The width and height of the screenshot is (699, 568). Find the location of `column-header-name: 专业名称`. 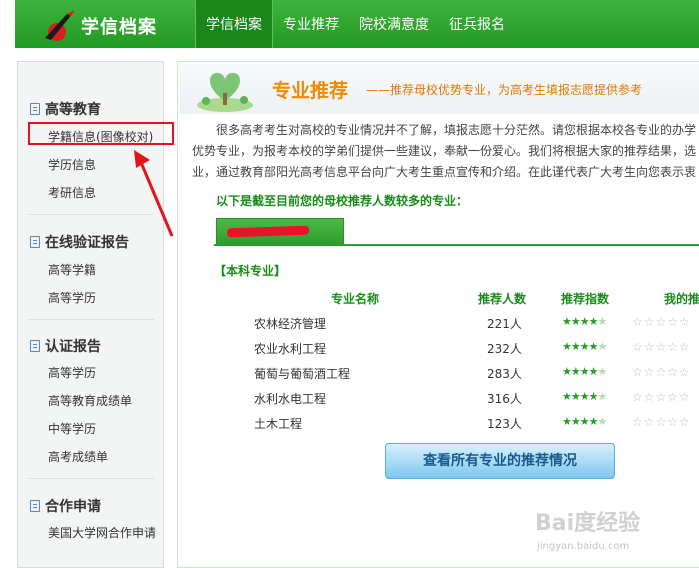

column-header-name: 专业名称 is located at coordinates (355, 299).